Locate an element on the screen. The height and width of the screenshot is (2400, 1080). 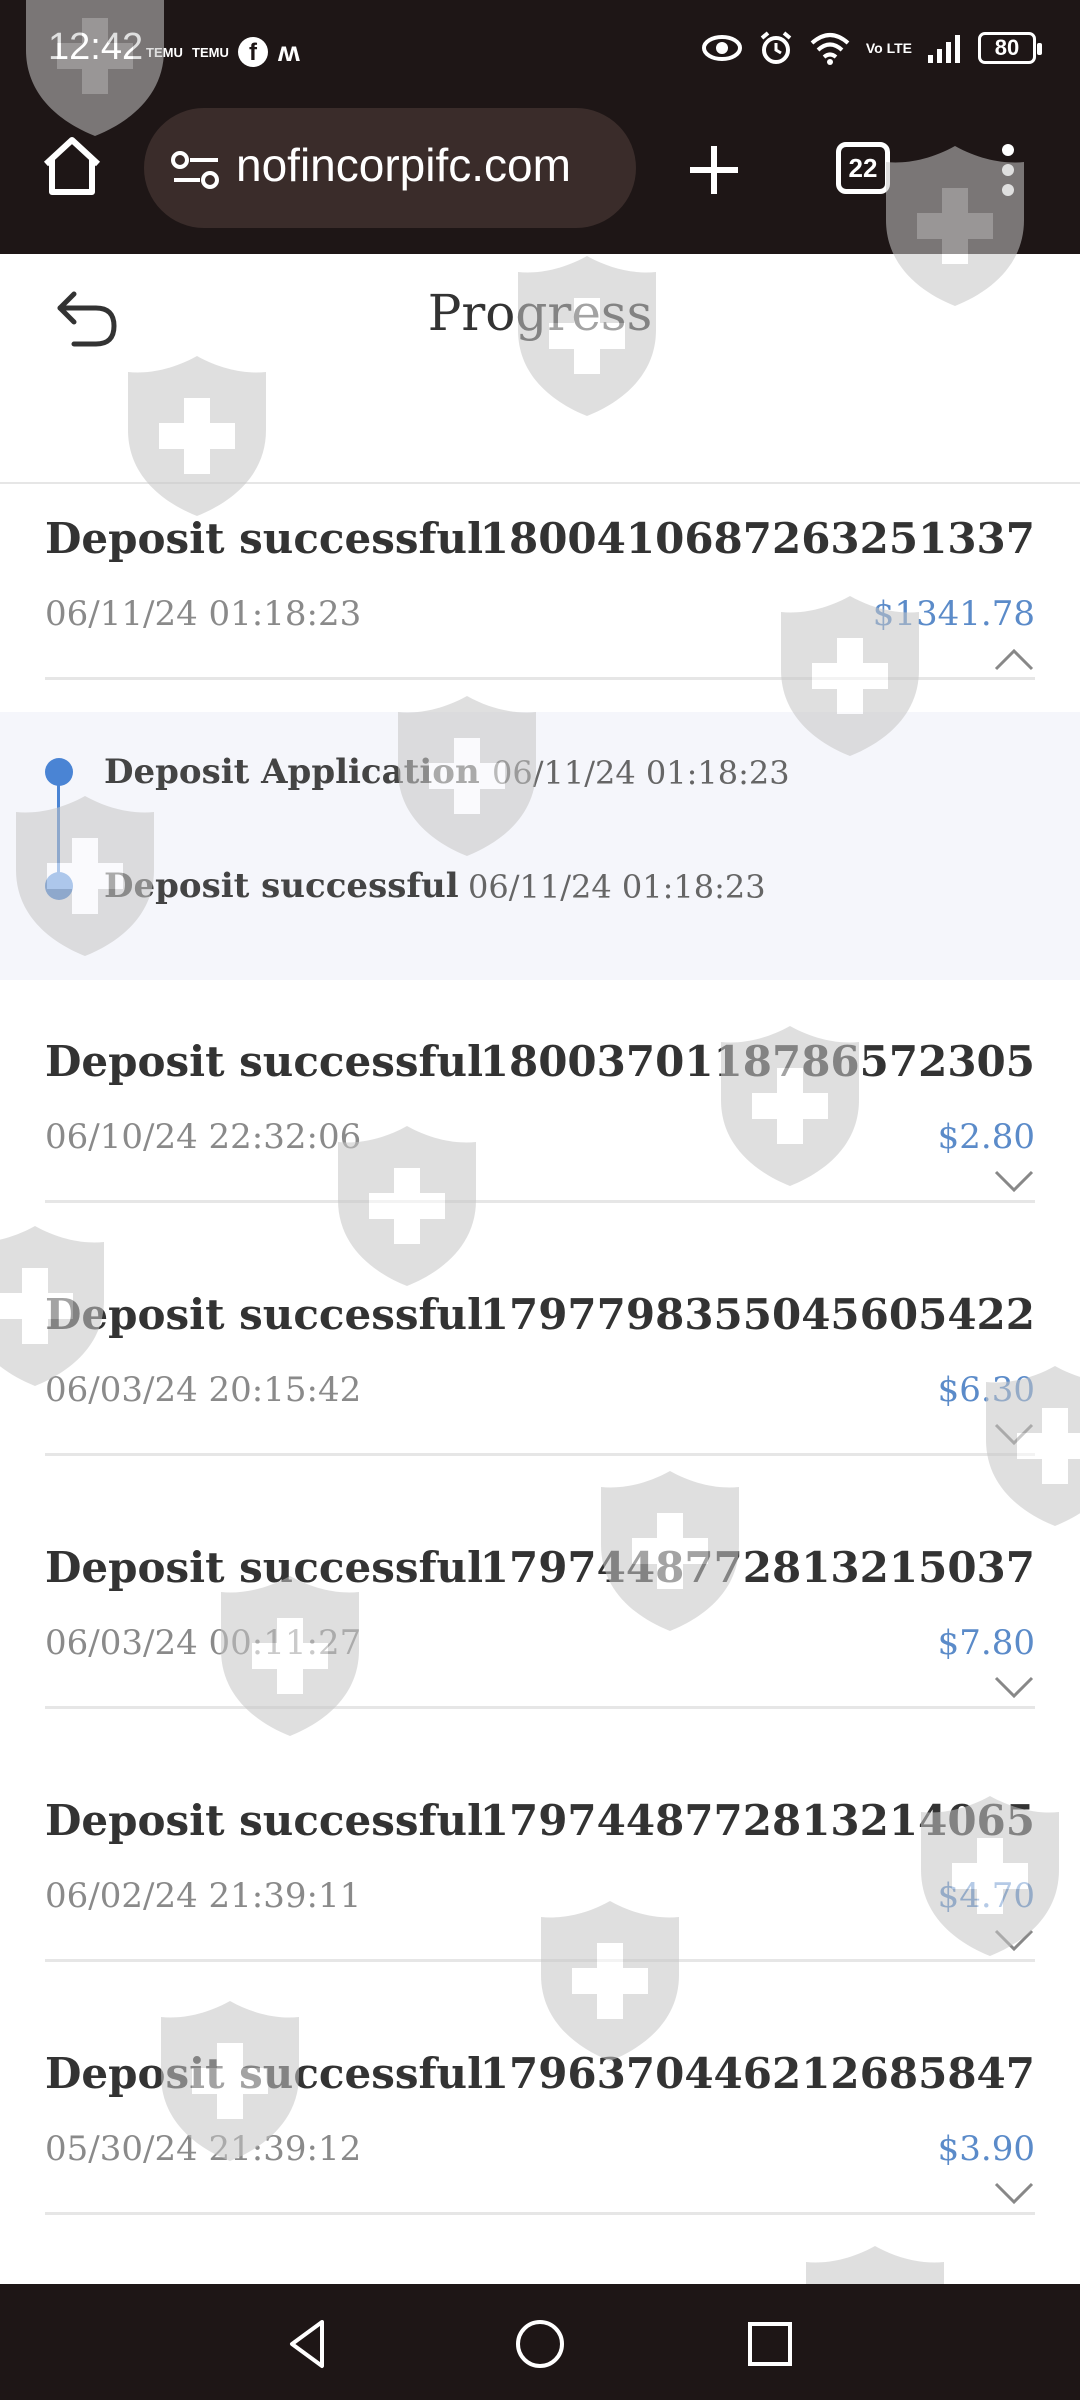
more-options-icon is located at coordinates (1008, 174).